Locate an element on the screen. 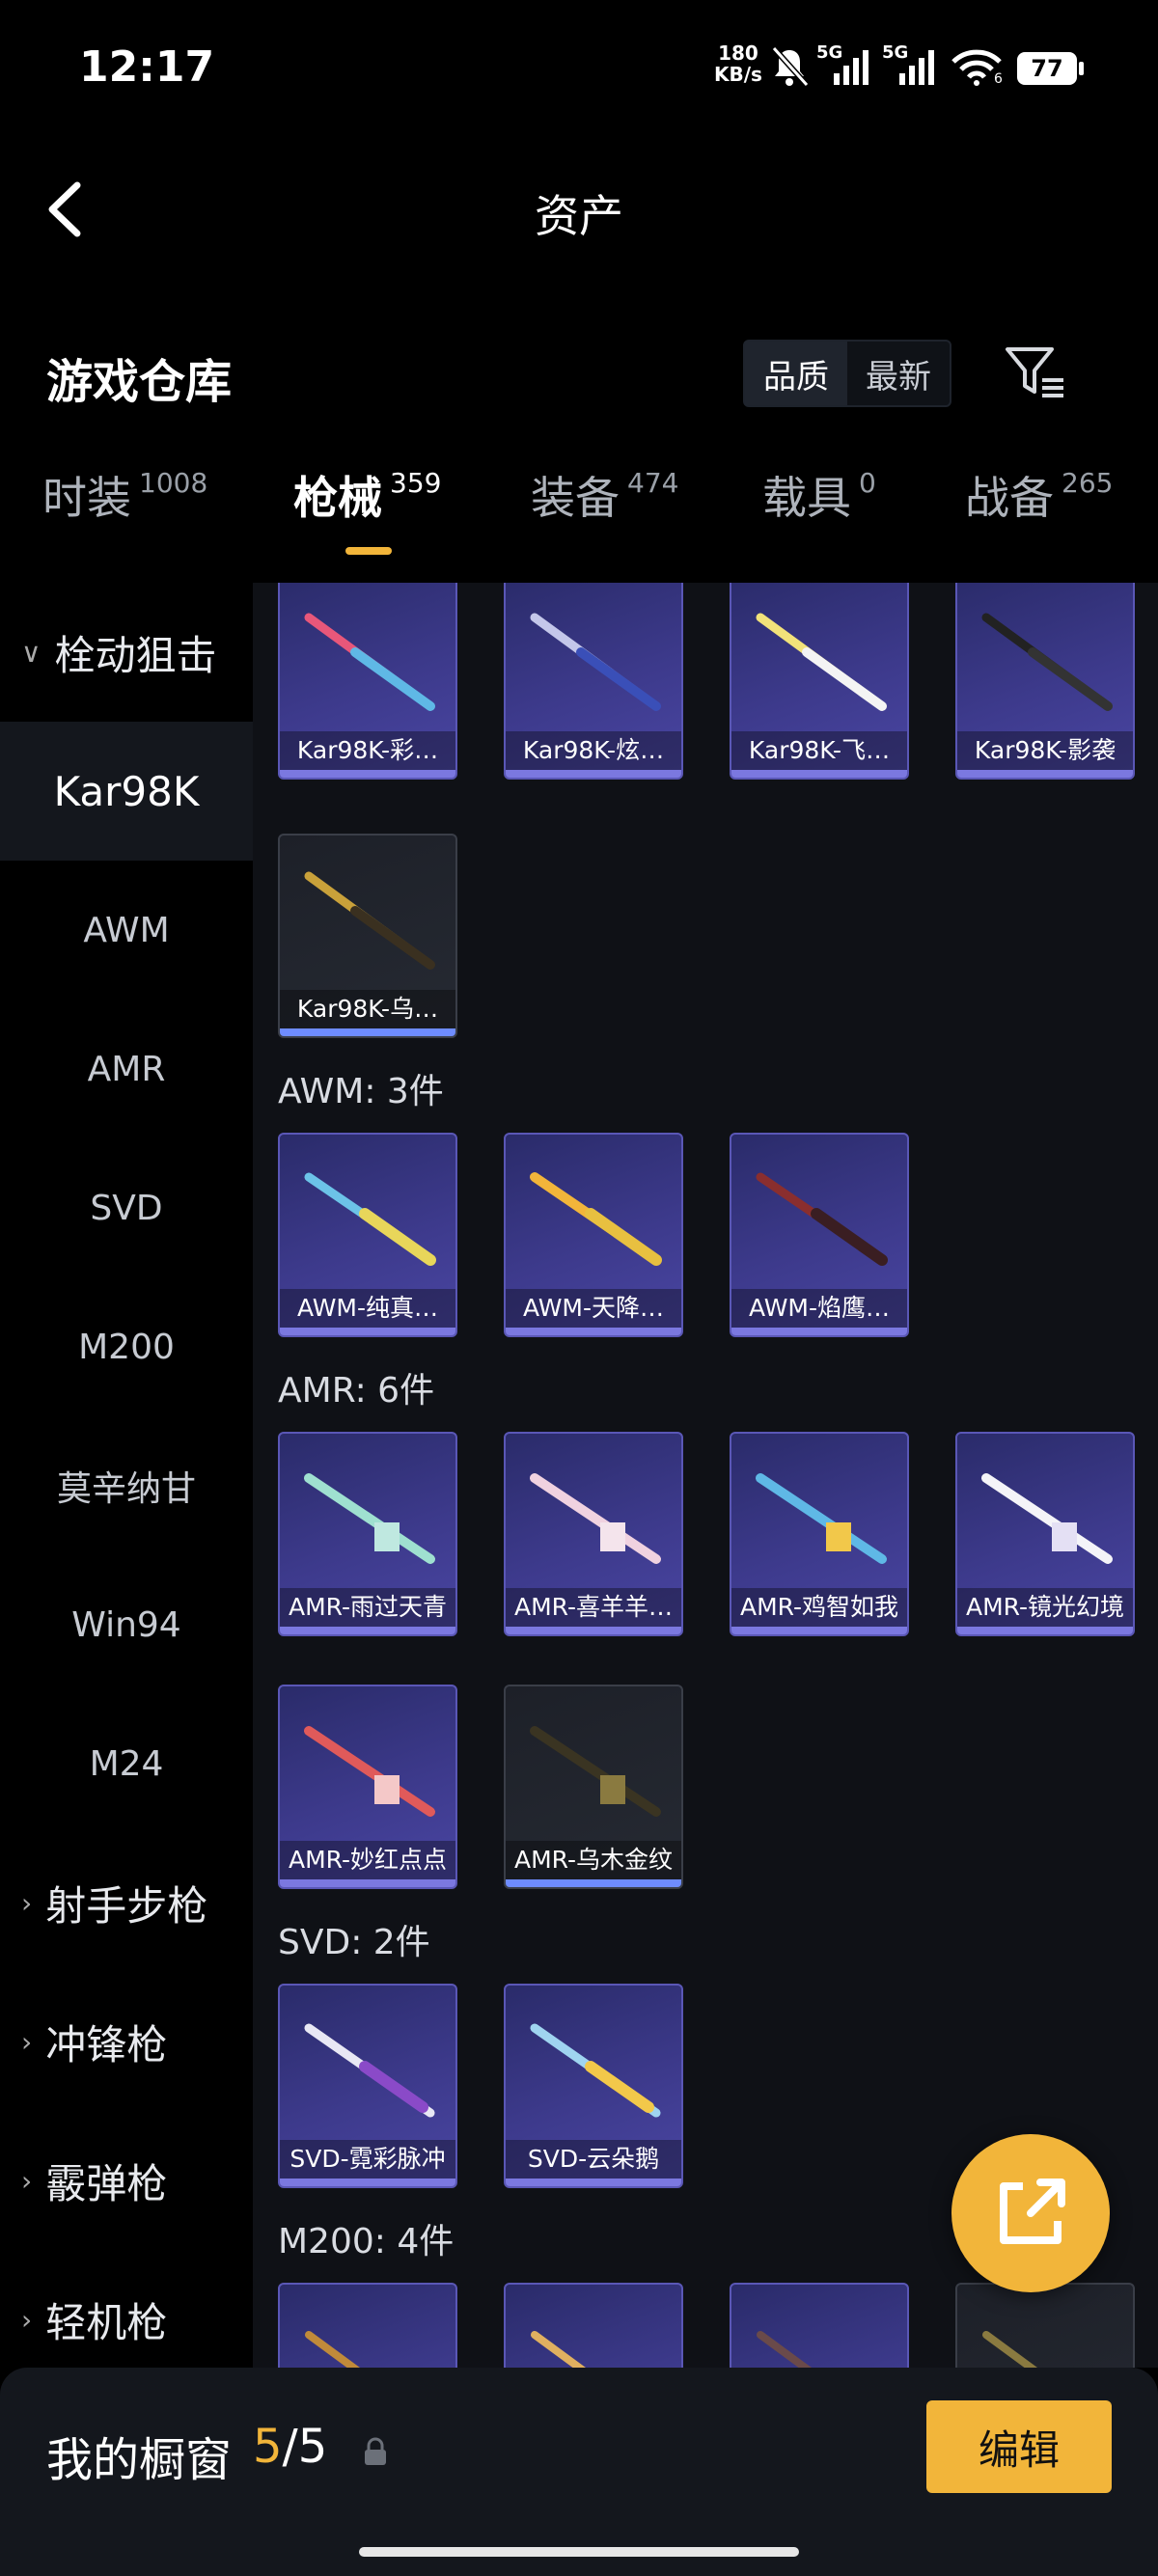 The width and height of the screenshot is (1158, 2576). tab-label: 战备 is located at coordinates (1009, 498).